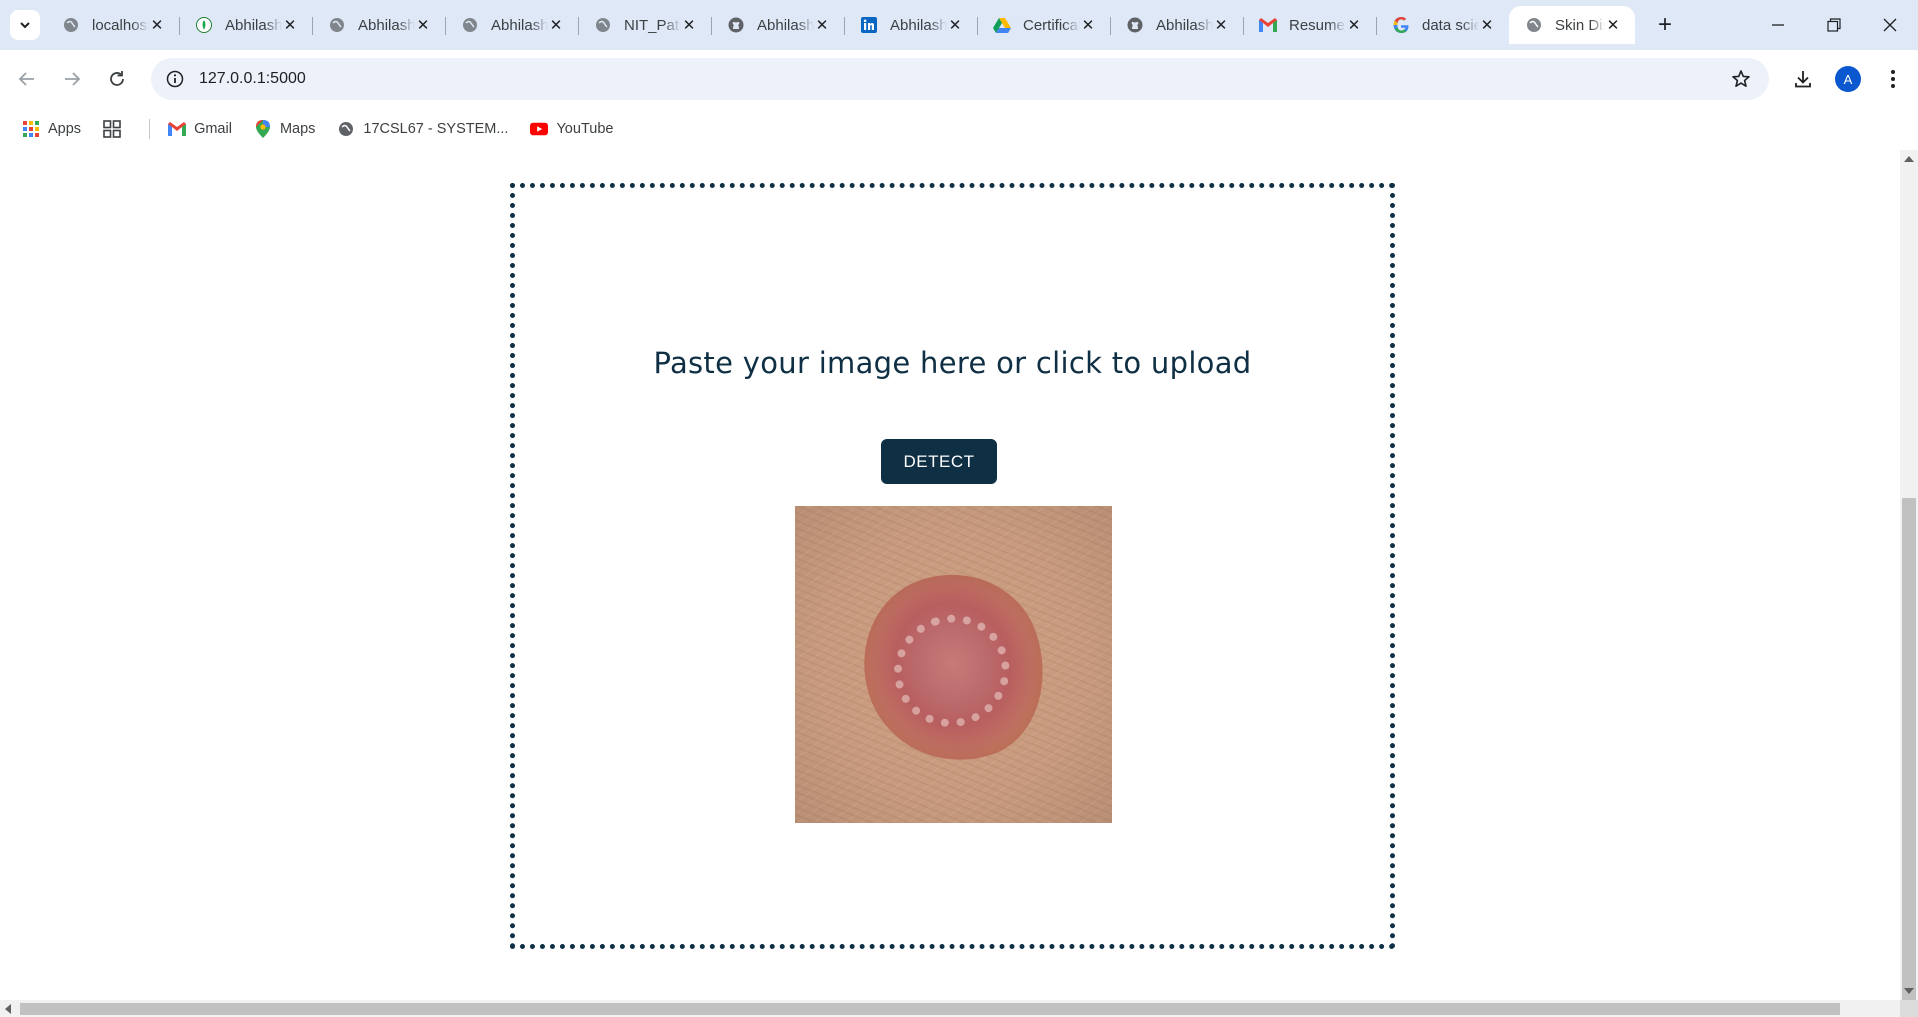 This screenshot has height=1017, width=1918. What do you see at coordinates (952, 363) in the screenshot?
I see `upload-prompt: Paste your image here or click to upload` at bounding box center [952, 363].